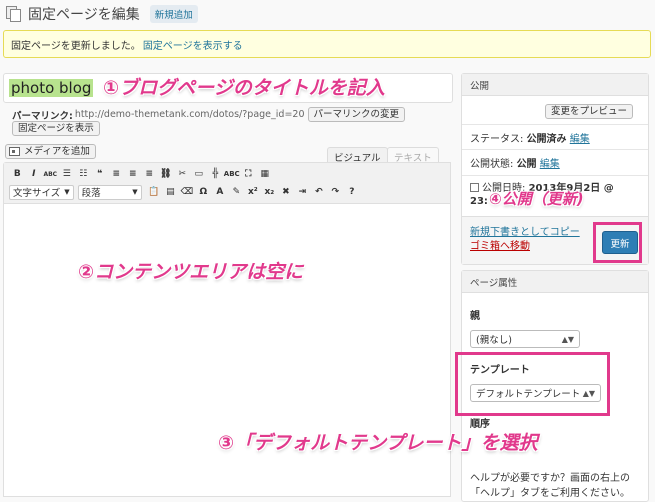  What do you see at coordinates (166, 174) in the screenshot?
I see `link-icon: ⛓` at bounding box center [166, 174].